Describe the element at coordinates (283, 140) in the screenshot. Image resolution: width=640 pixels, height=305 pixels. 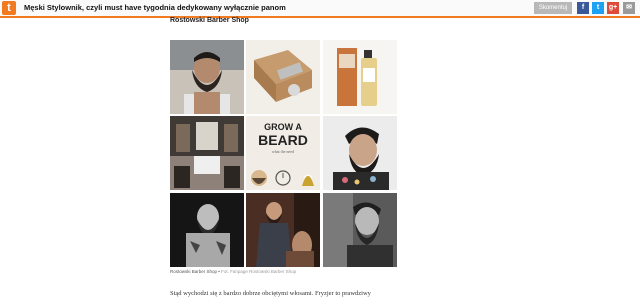
I see `poster-text-line2: BEARD` at that location.